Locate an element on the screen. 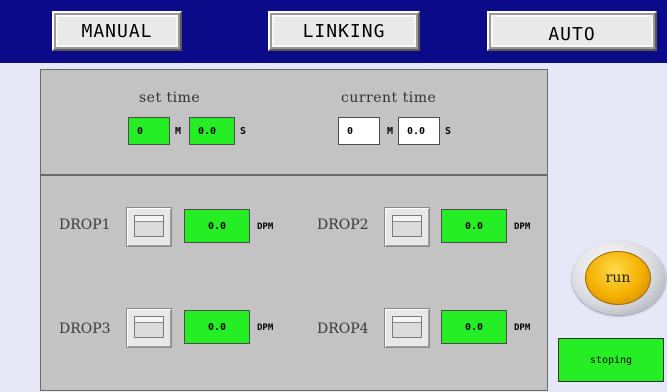 This screenshot has width=667, height=392. run-button: run is located at coordinates (619, 278).